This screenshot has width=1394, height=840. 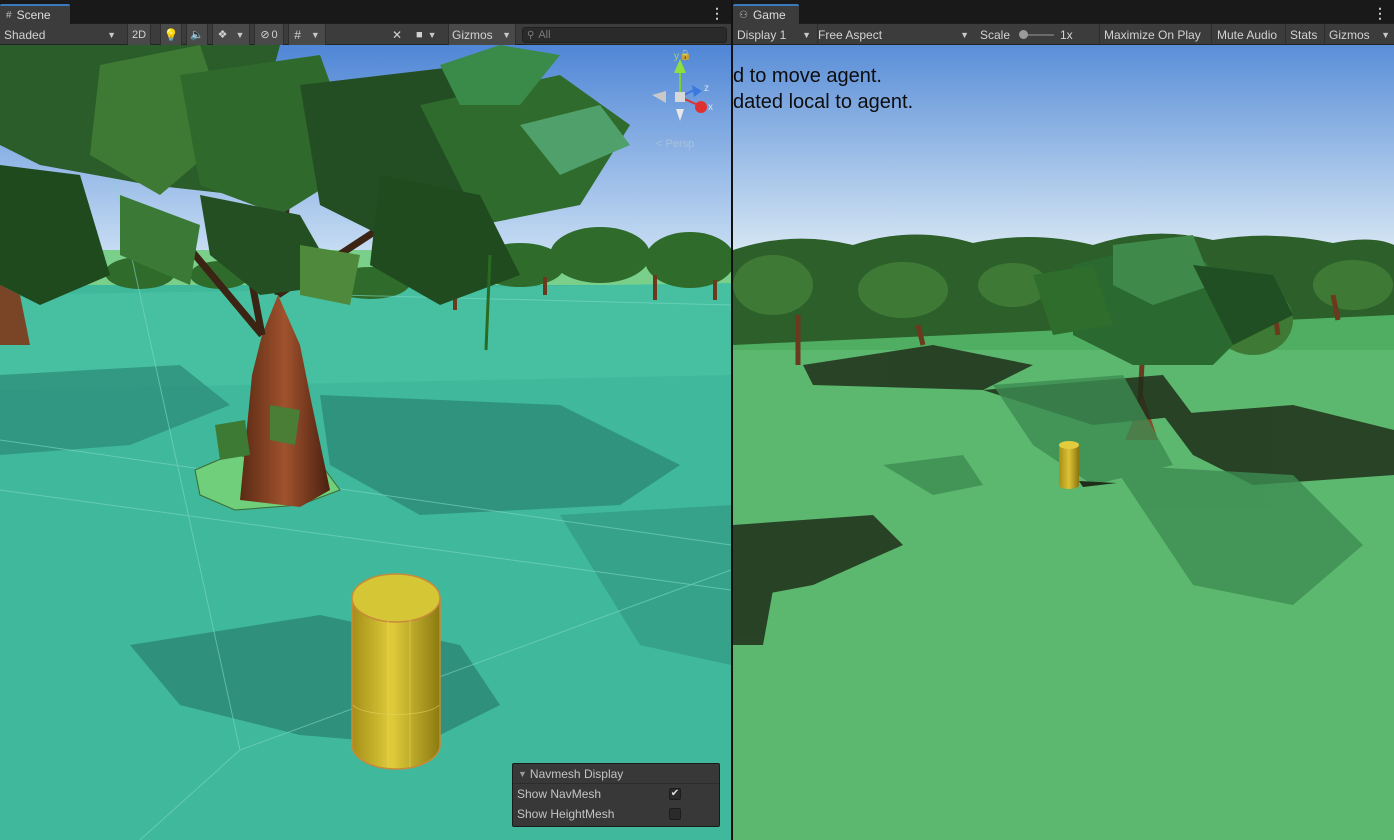 I want to click on lighting-icon: 💡, so click(x=171, y=34).